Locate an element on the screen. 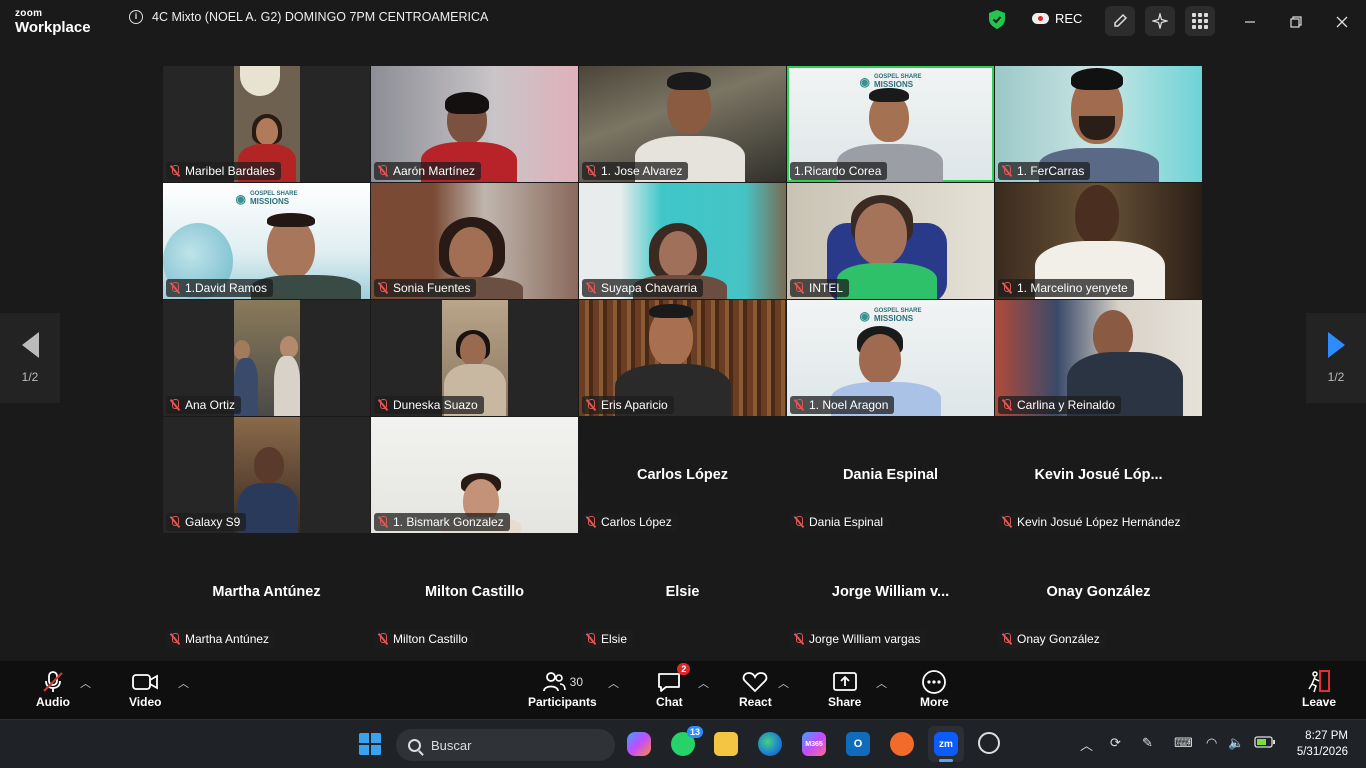  edge-browser-icon is located at coordinates (770, 744).